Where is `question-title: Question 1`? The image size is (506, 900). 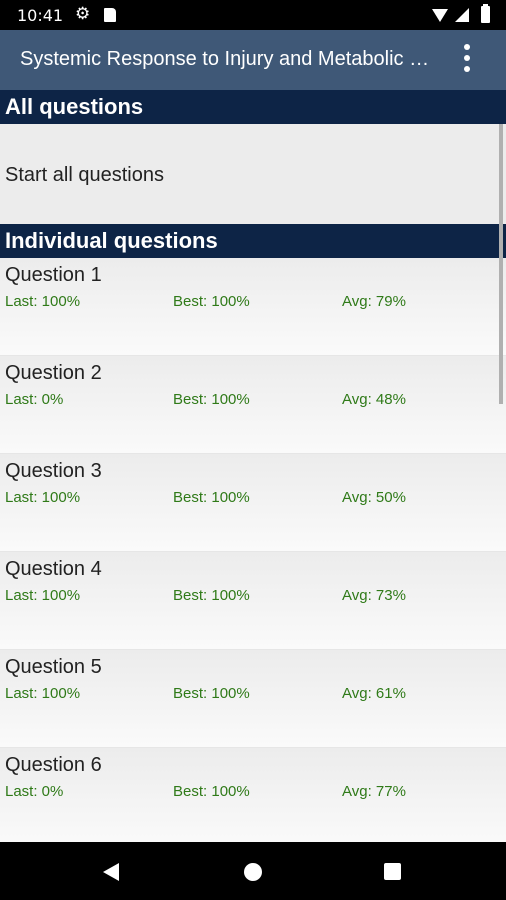
question-title: Question 1 is located at coordinates (53, 275).